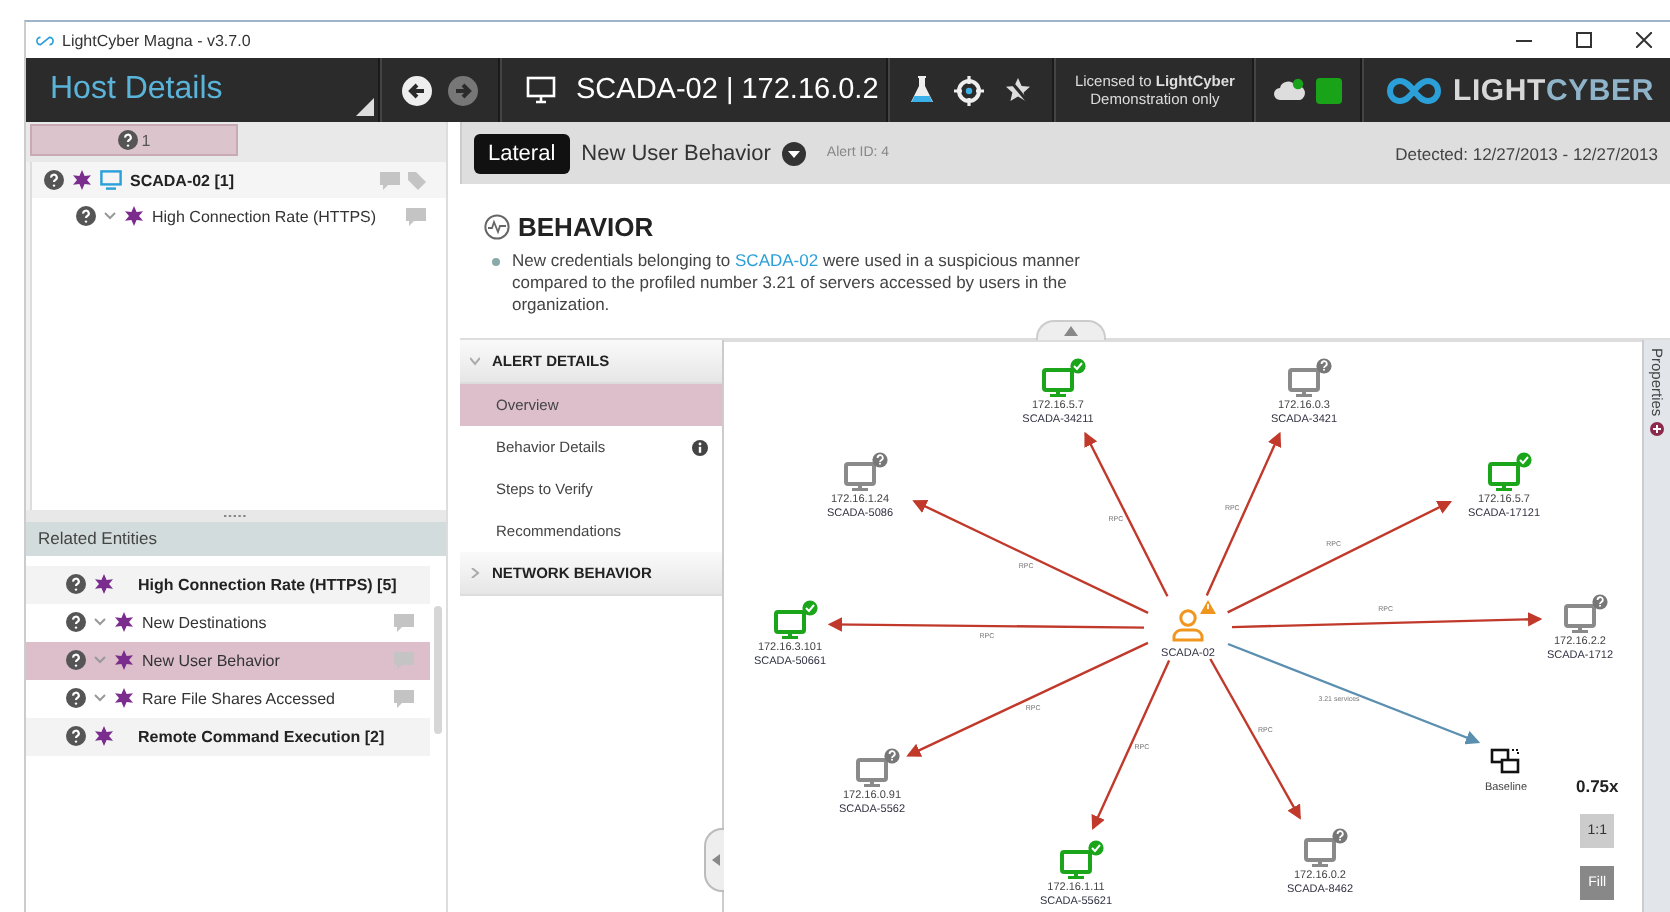 The image size is (1670, 912). I want to click on back-icon, so click(417, 90).